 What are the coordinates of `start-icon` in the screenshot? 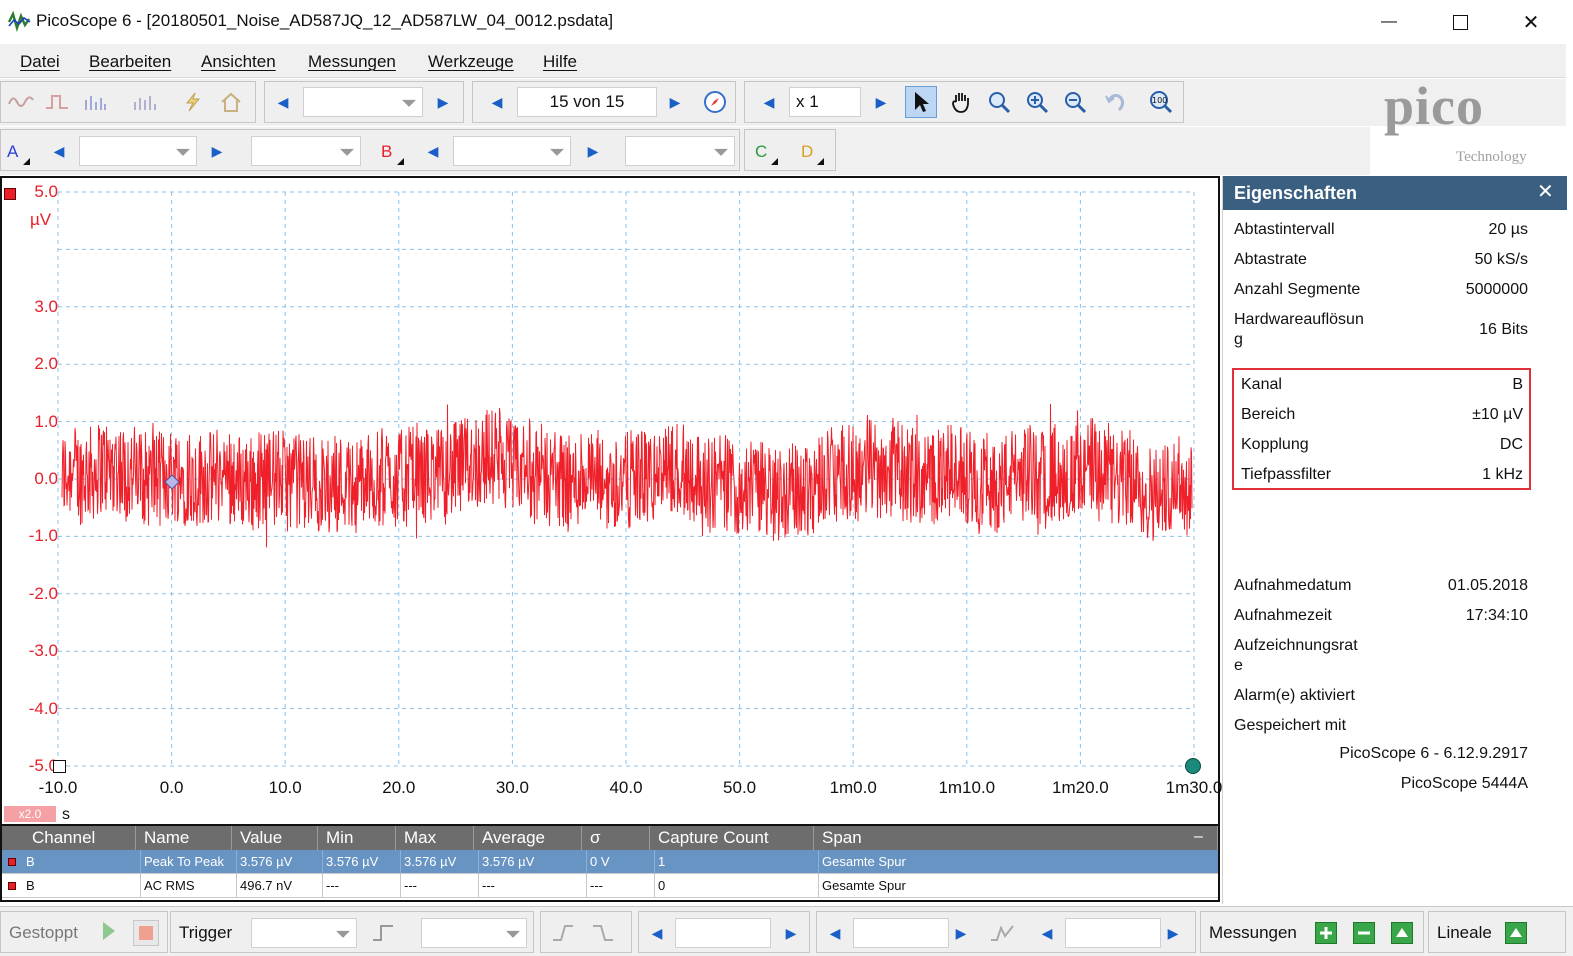 It's located at (109, 931).